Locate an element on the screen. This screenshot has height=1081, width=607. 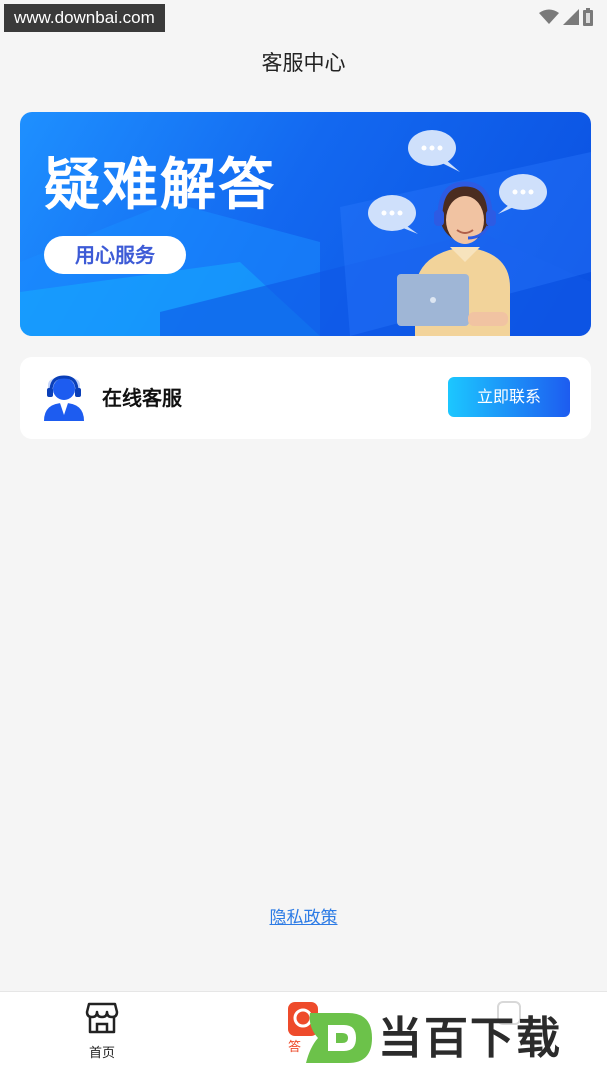
nav-home-label: 首页 is located at coordinates (101, 1053).